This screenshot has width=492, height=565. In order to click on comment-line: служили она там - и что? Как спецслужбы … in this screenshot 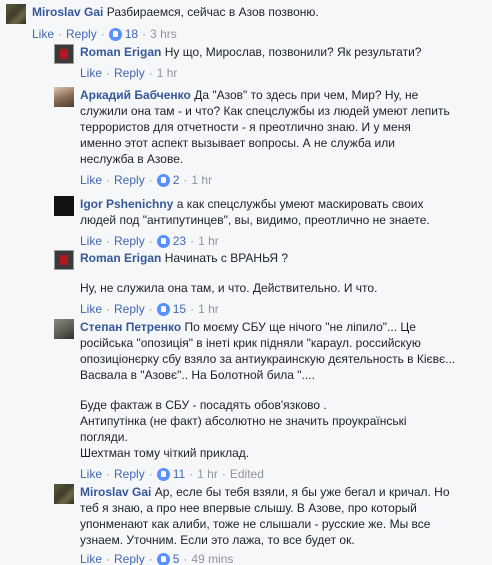, I will do `click(265, 111)`.